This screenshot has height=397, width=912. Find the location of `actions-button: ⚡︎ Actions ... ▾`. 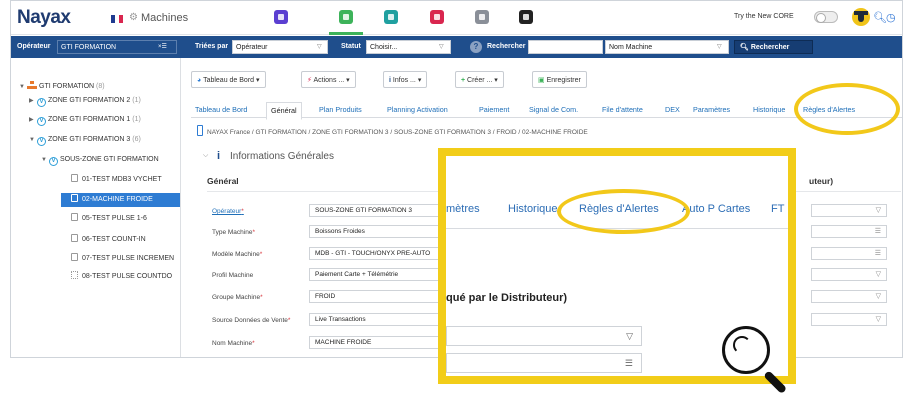

actions-button: ⚡︎ Actions ... ▾ is located at coordinates (328, 79).